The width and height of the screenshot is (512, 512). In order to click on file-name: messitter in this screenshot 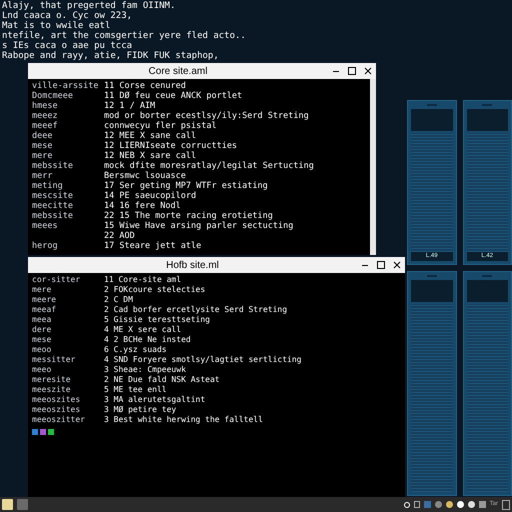, I will do `click(54, 360)`.